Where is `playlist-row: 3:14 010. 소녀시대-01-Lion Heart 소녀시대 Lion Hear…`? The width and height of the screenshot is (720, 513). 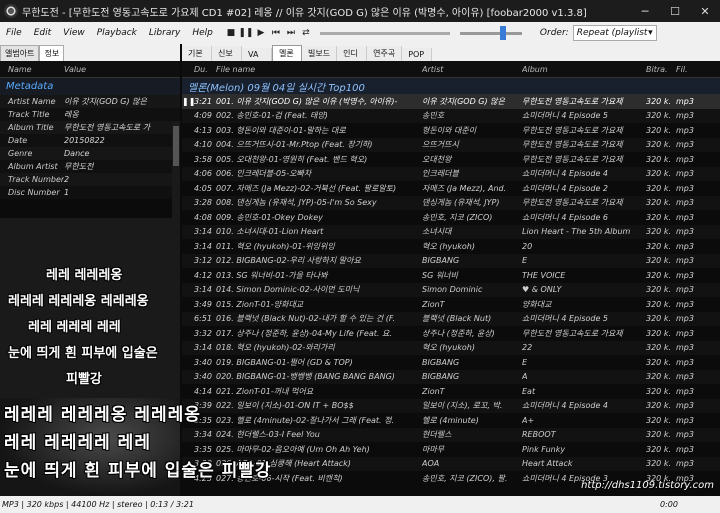 playlist-row: 3:14 010. 소녀시대-01-Lion Heart 소녀시대 Lion Hear… is located at coordinates (451, 231).